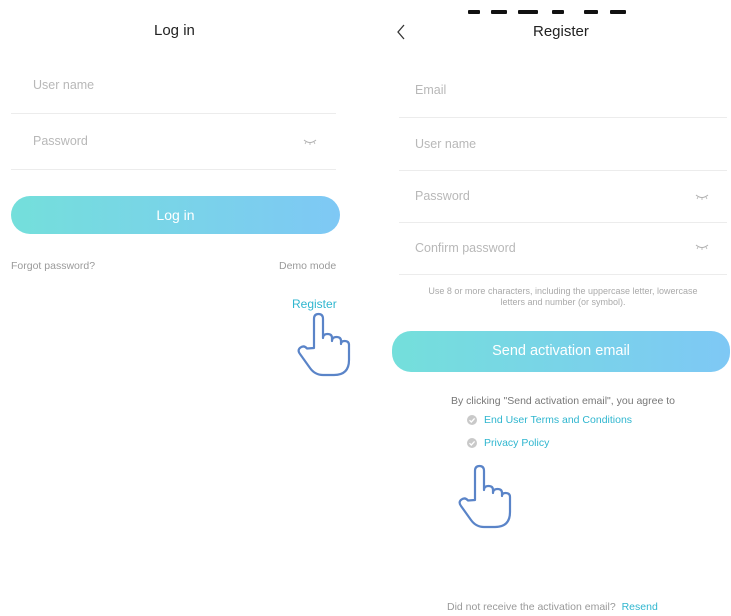  What do you see at coordinates (531, 607) in the screenshot?
I see `not-received-text: Did not receive the activation email?` at bounding box center [531, 607].